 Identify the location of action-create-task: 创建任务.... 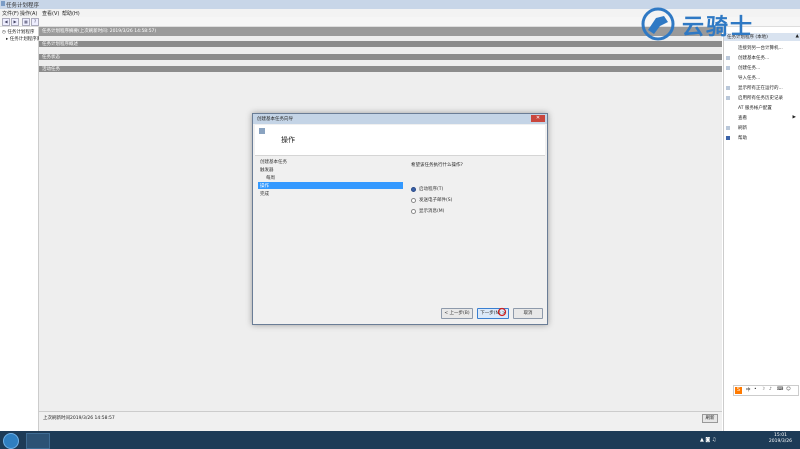
(762, 68).